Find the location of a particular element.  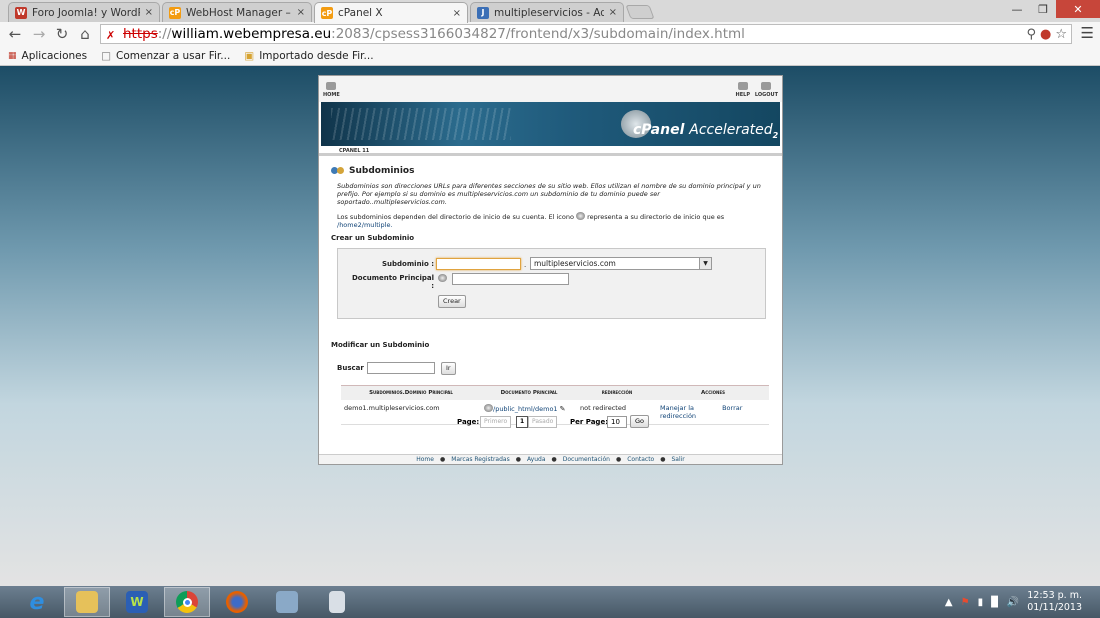

signal-icon: ▉ is located at coordinates (995, 602).